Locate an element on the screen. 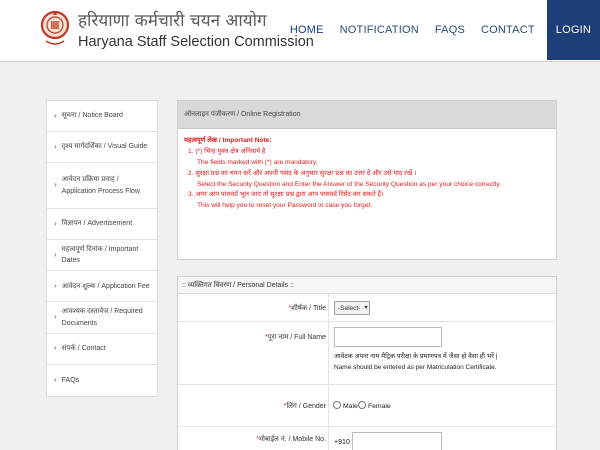 The image size is (600, 450). sidebar-item-label: दृश्य मार्गदर्शिका / Visual Guide is located at coordinates (104, 147).